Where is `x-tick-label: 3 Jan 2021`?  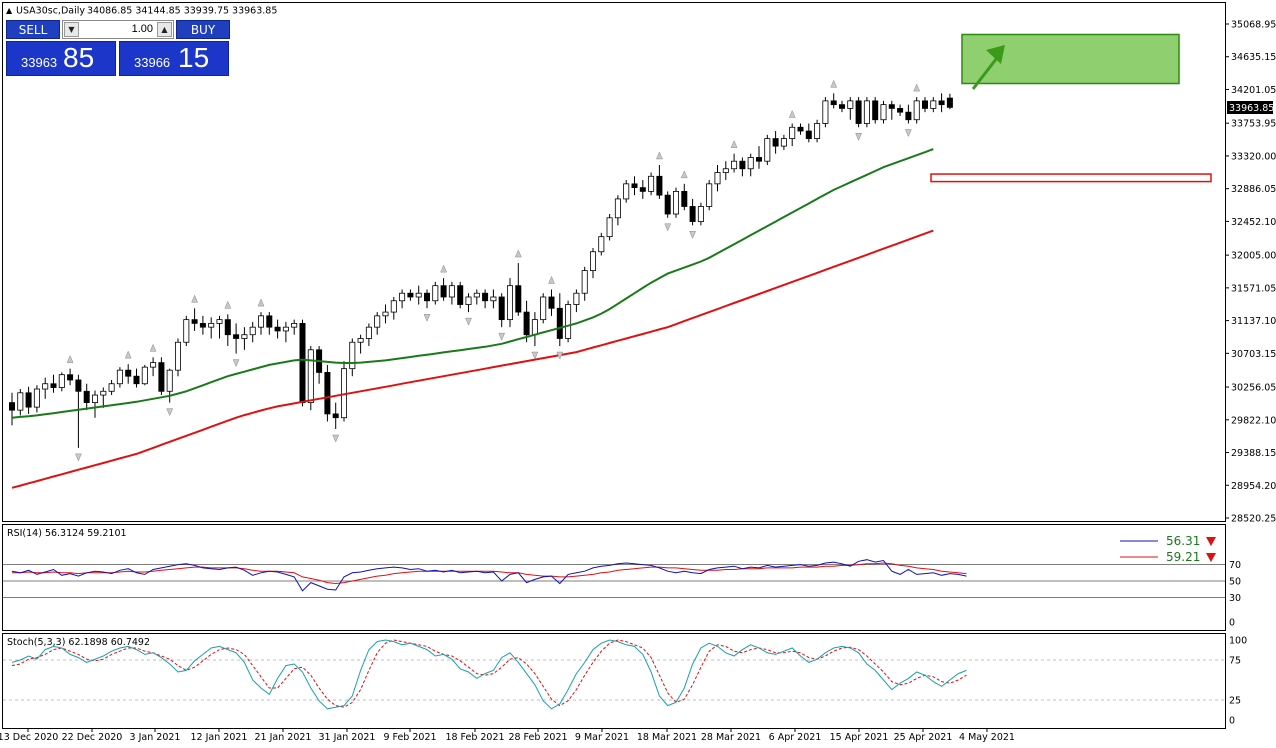
x-tick-label: 3 Jan 2021 is located at coordinates (155, 737).